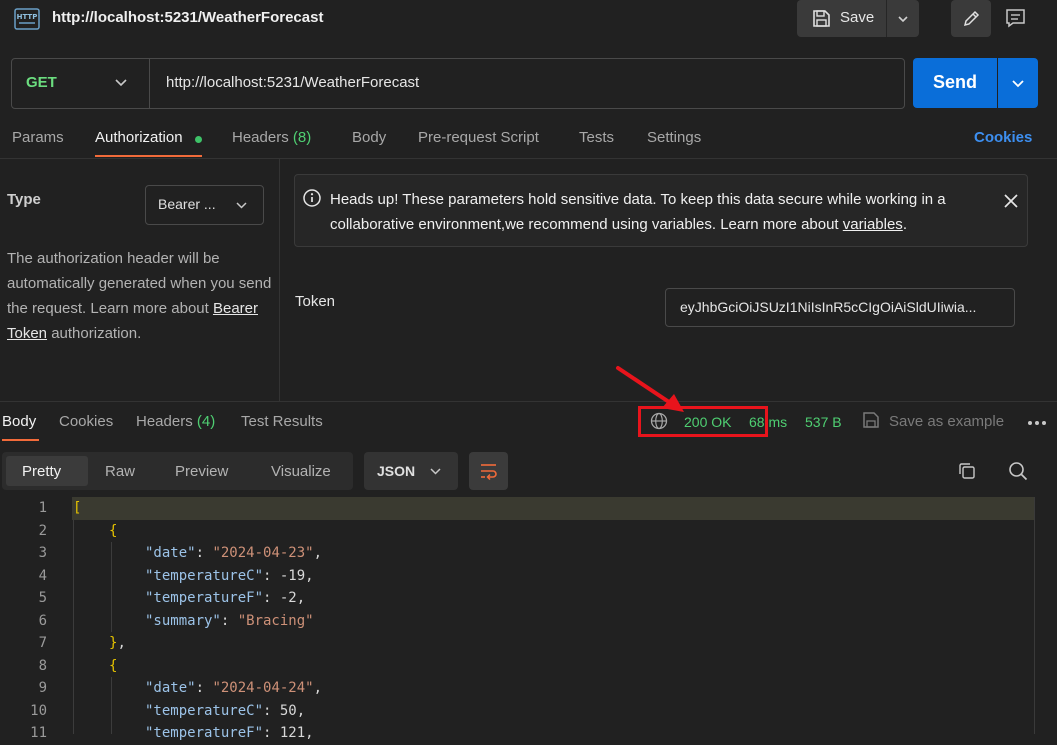  I want to click on response-time-unit: ms, so click(778, 422).